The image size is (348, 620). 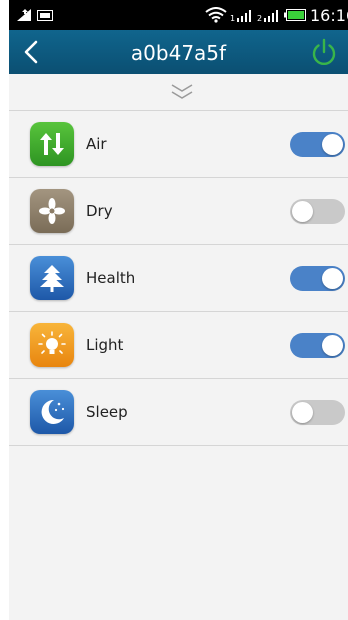 I want to click on collapse-strip, so click(x=178, y=92).